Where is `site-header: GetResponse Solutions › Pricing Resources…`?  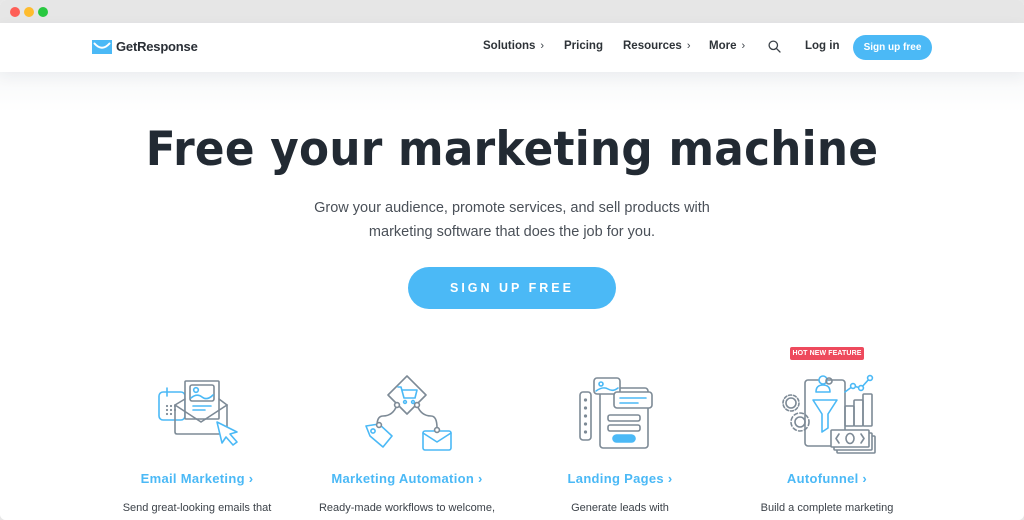
site-header: GetResponse Solutions › Pricing Resources… is located at coordinates (512, 47).